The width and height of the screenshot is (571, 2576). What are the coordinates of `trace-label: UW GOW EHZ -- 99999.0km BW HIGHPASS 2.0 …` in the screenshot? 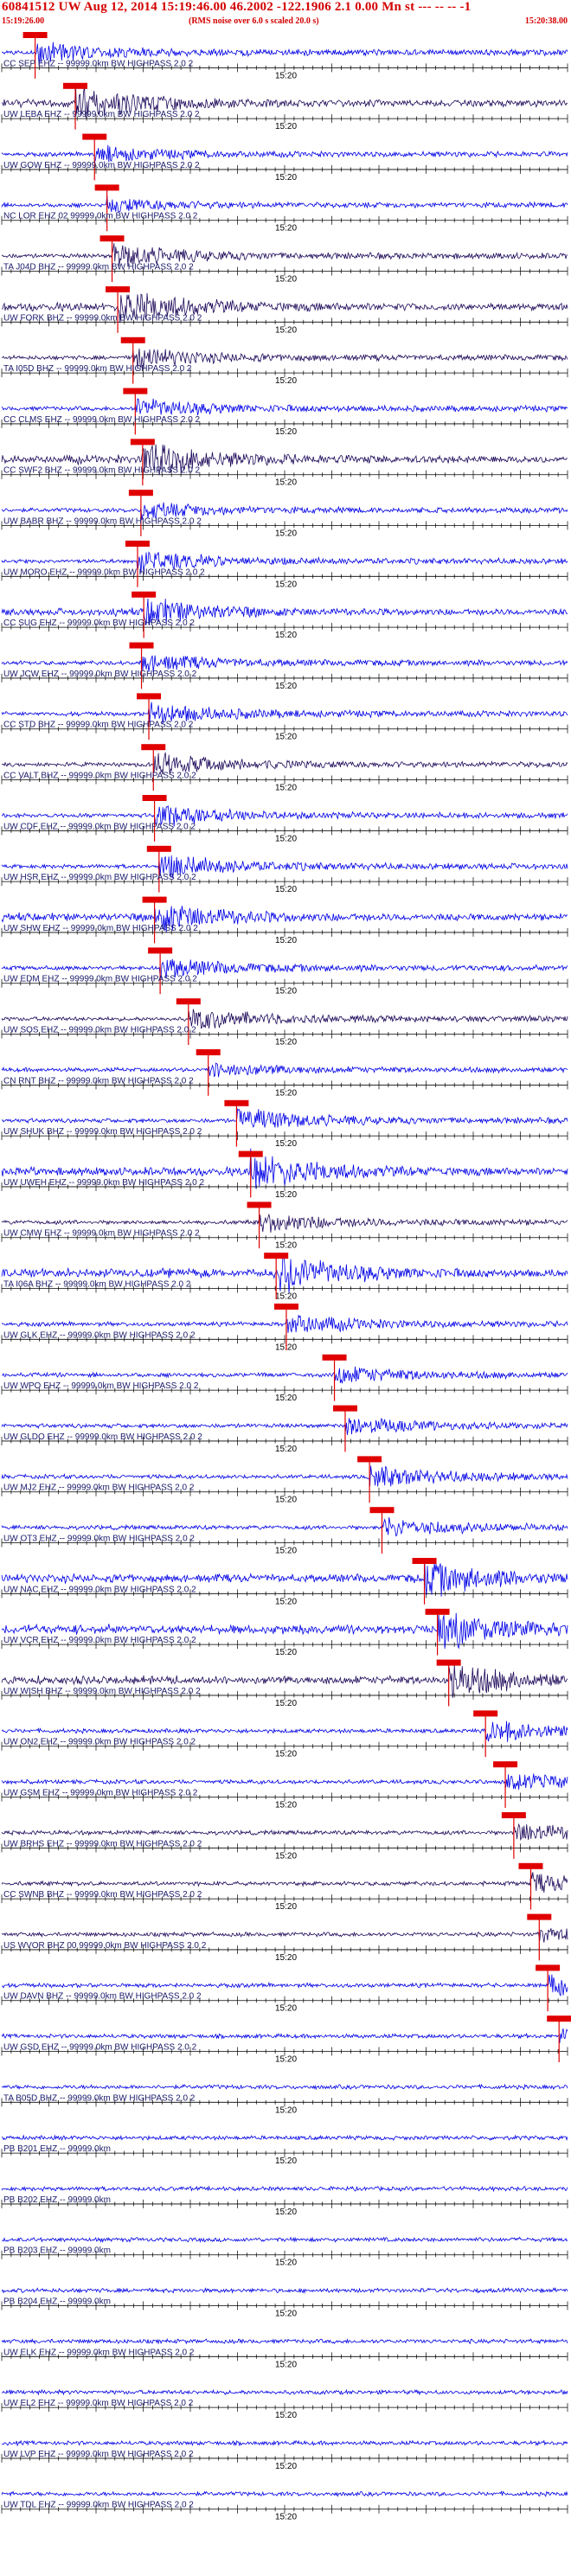 It's located at (101, 165).